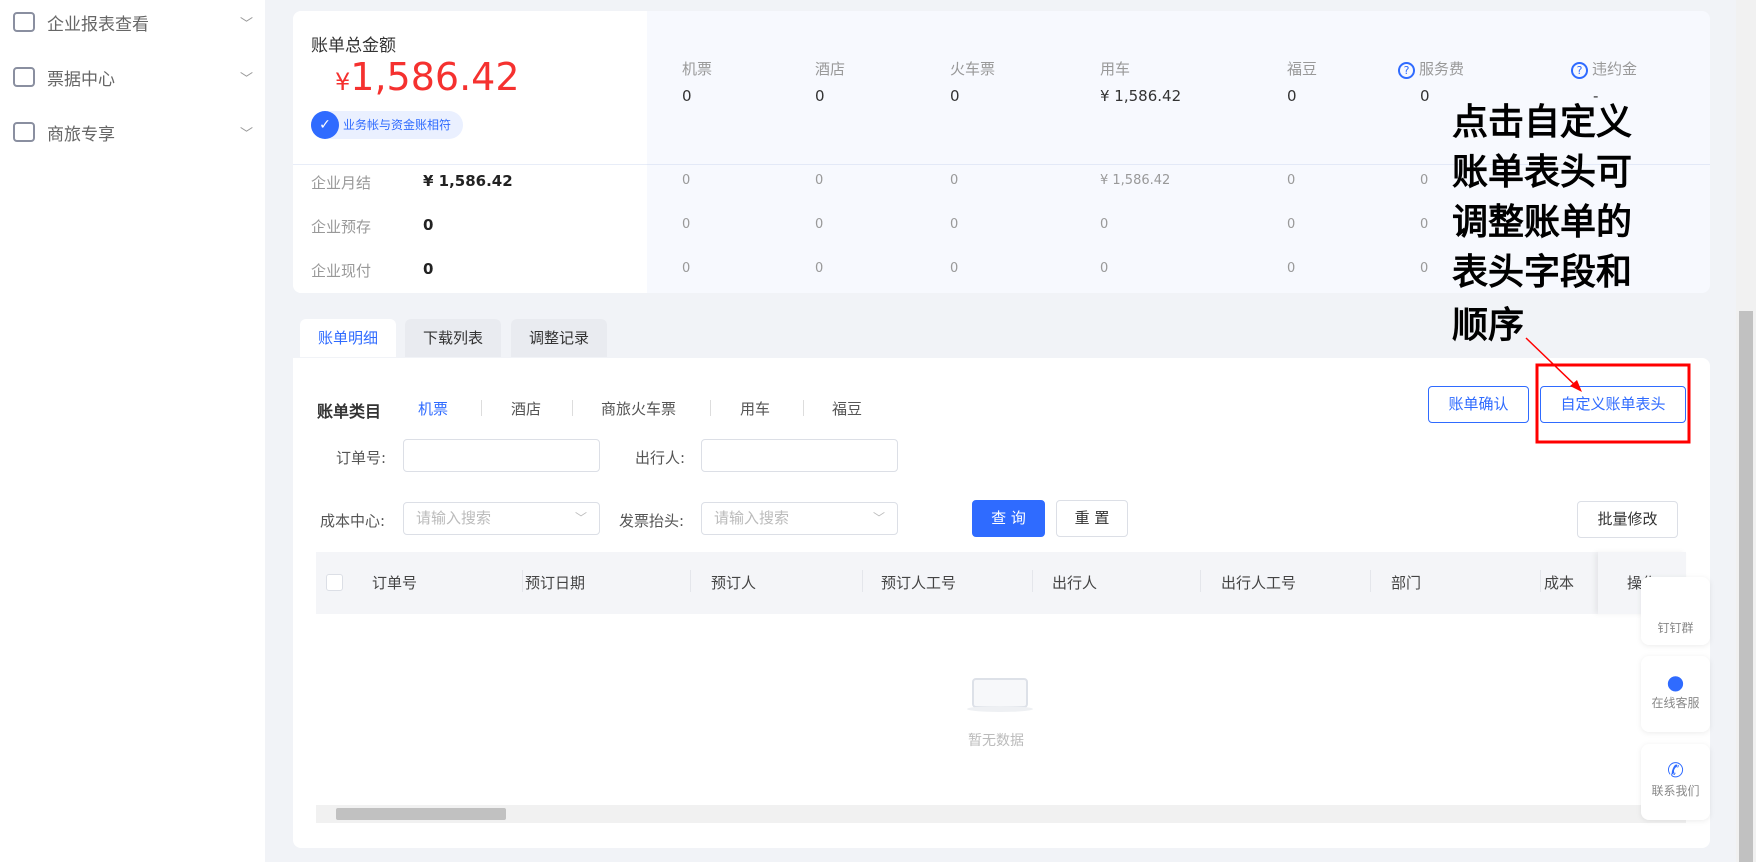  I want to click on column-header: 预订人工号, so click(918, 582).